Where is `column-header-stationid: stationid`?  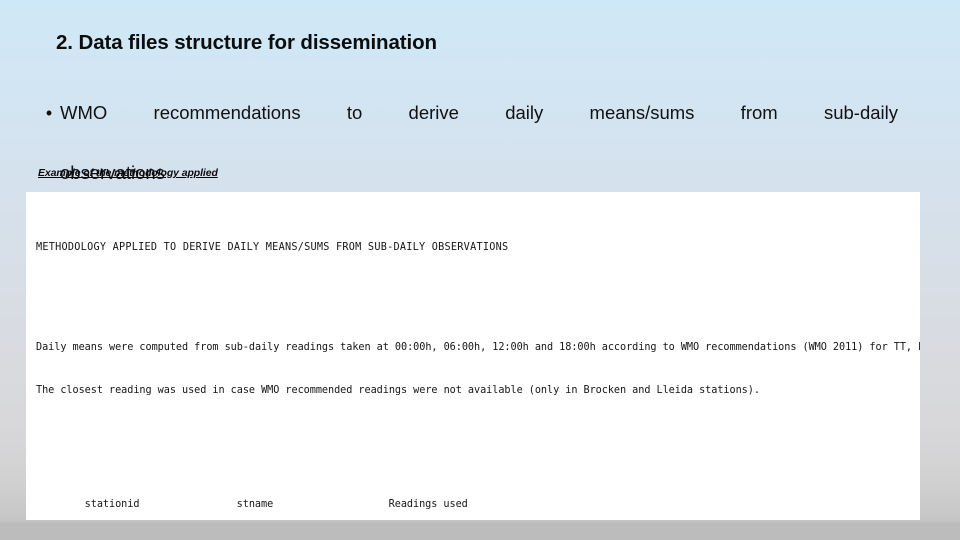
column-header-stationid: stationid is located at coordinates (112, 505).